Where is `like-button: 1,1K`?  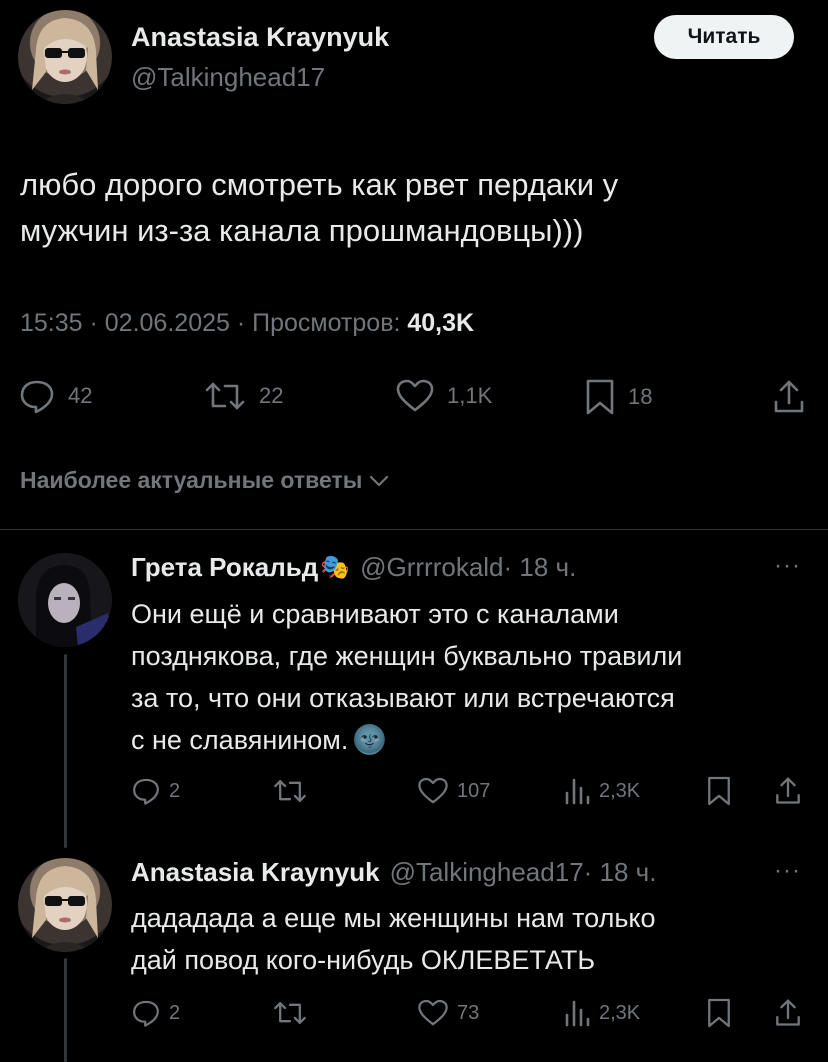
like-button: 1,1K is located at coordinates (443, 396).